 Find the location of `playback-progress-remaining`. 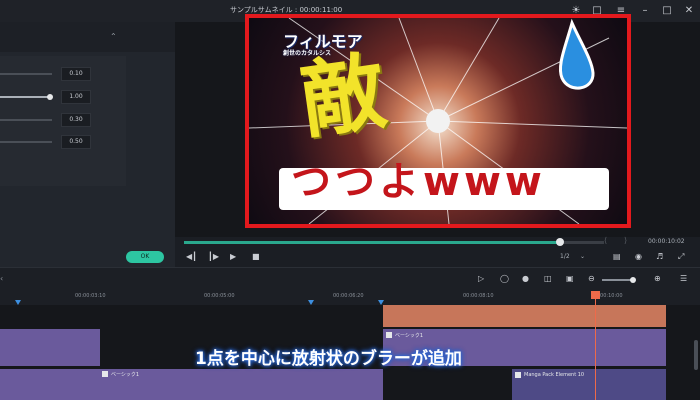

playback-progress-remaining is located at coordinates (581, 242).